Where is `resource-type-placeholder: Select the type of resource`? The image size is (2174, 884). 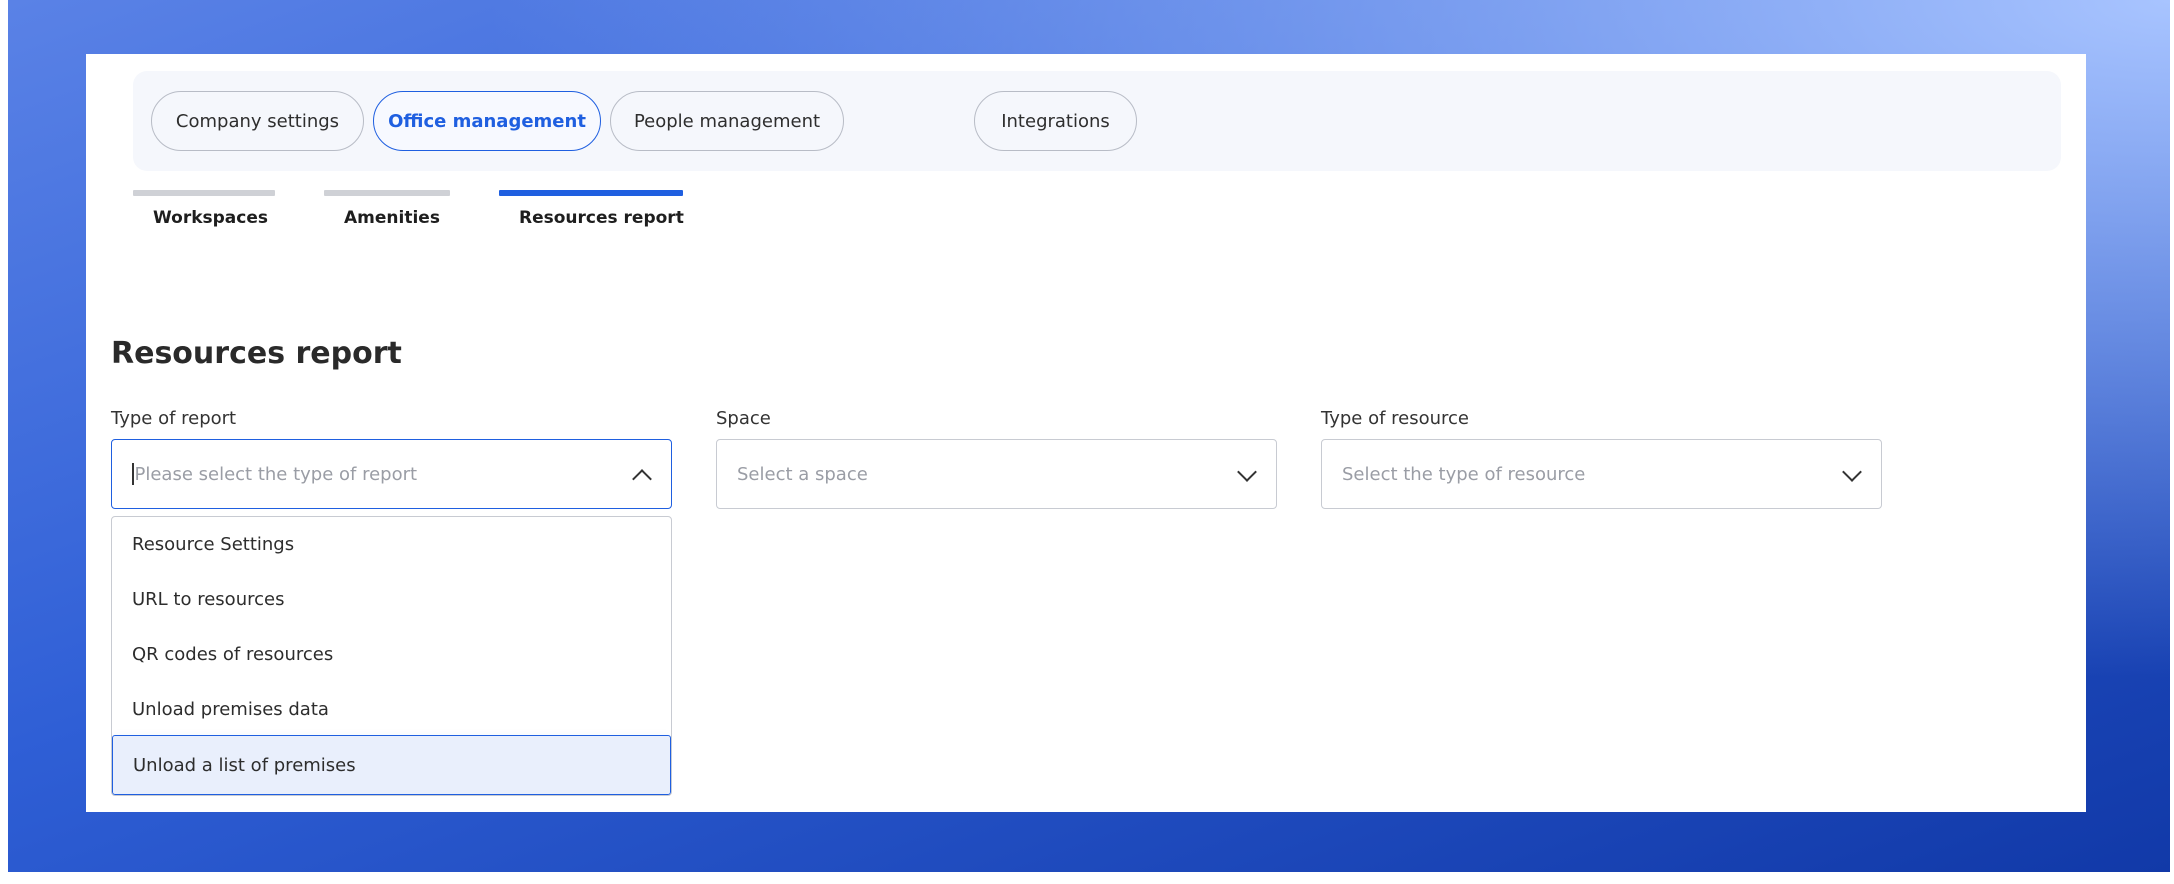
resource-type-placeholder: Select the type of resource is located at coordinates (1464, 474).